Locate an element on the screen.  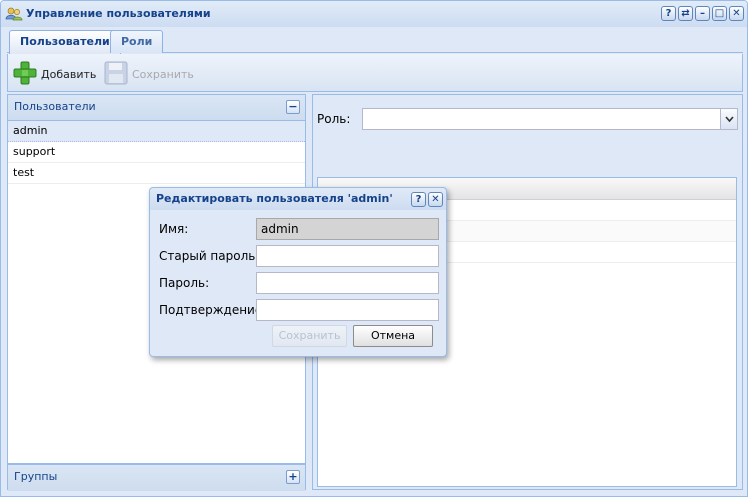
old-password-input is located at coordinates (347, 256).